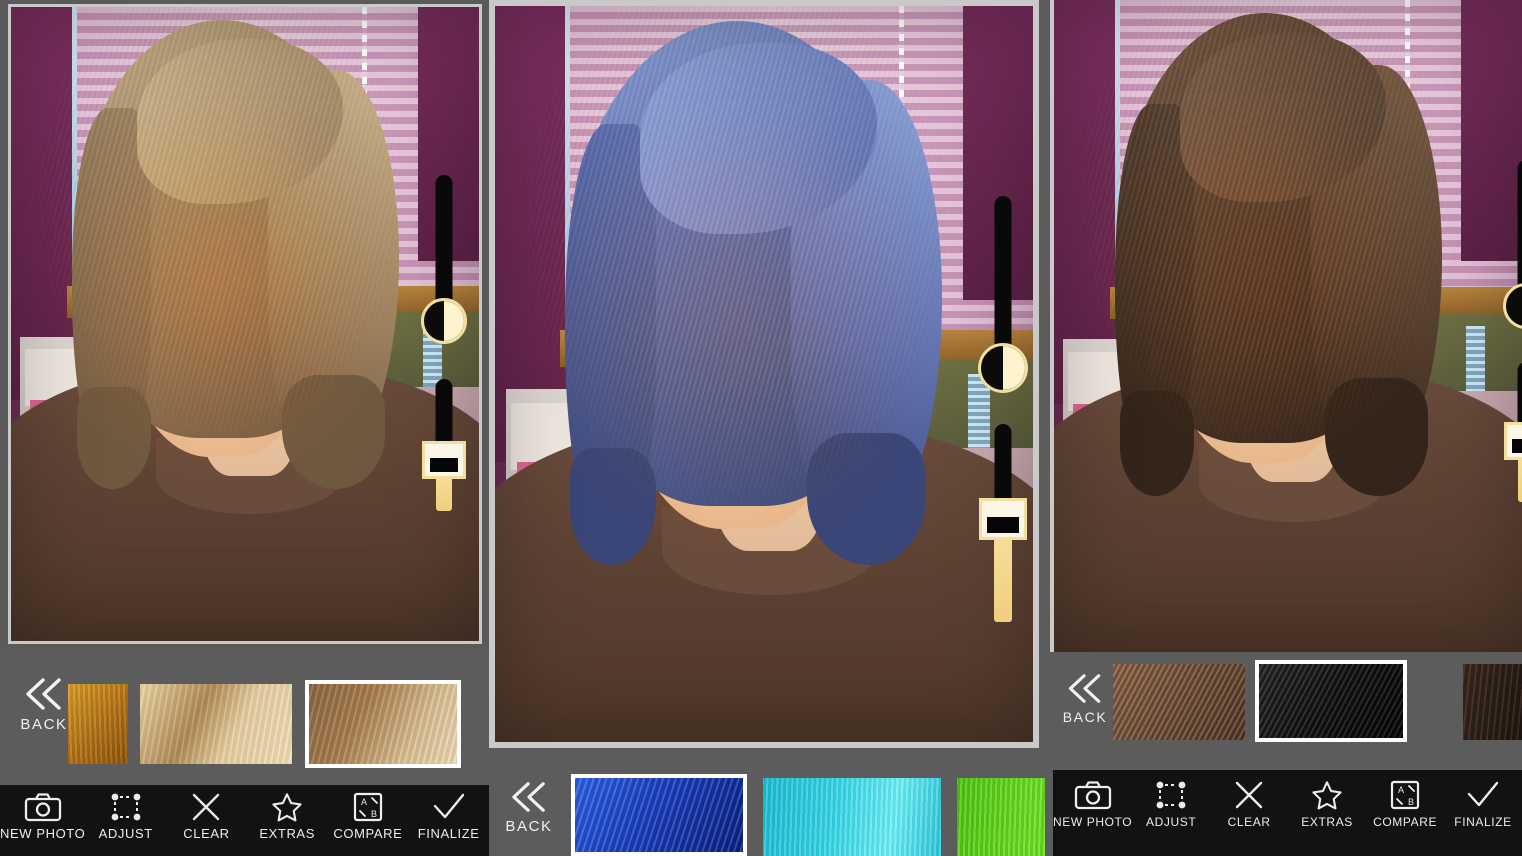 This screenshot has width=1522, height=856. I want to click on swatch-light-blonde, so click(216, 724).